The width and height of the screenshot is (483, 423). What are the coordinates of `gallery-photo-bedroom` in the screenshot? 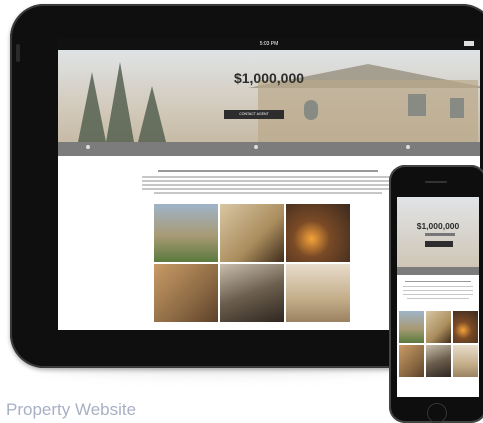 It's located at (186, 293).